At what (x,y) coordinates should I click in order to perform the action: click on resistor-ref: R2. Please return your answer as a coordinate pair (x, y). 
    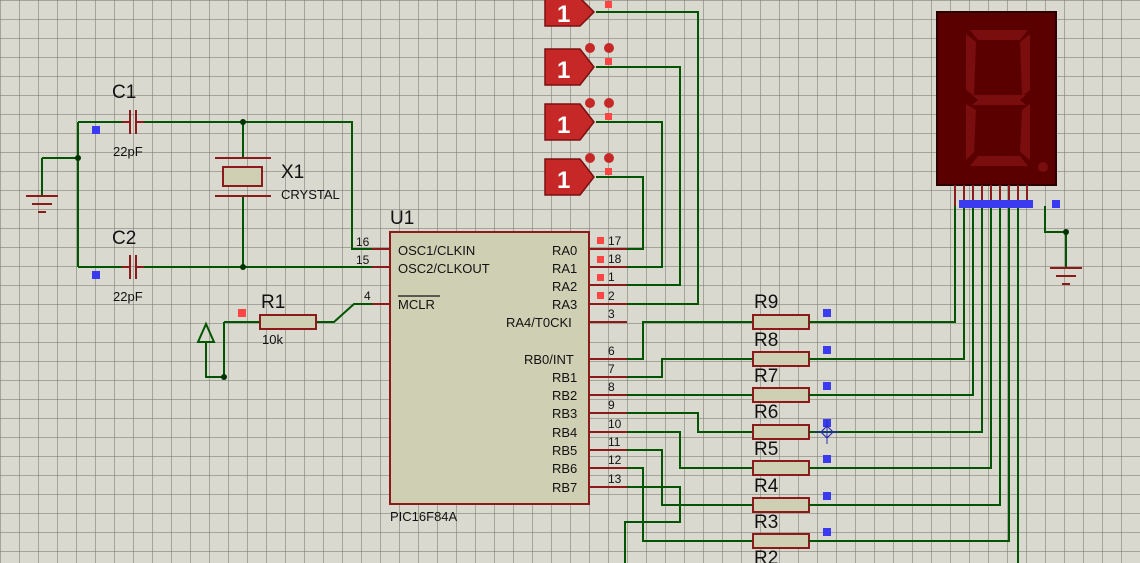
    Looking at the image, I should click on (766, 555).